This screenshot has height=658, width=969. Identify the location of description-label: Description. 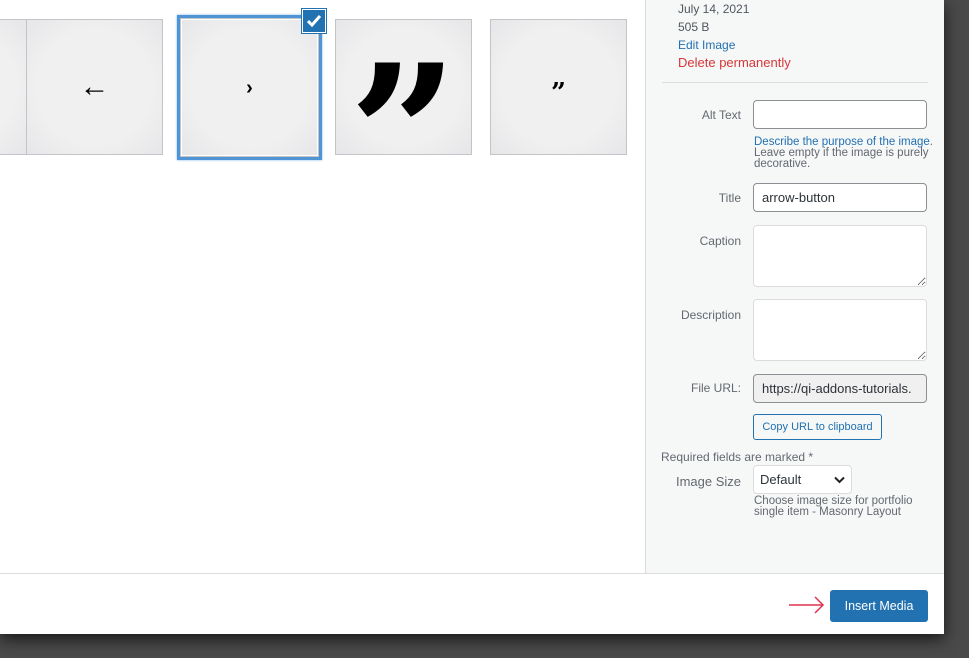
(710, 315).